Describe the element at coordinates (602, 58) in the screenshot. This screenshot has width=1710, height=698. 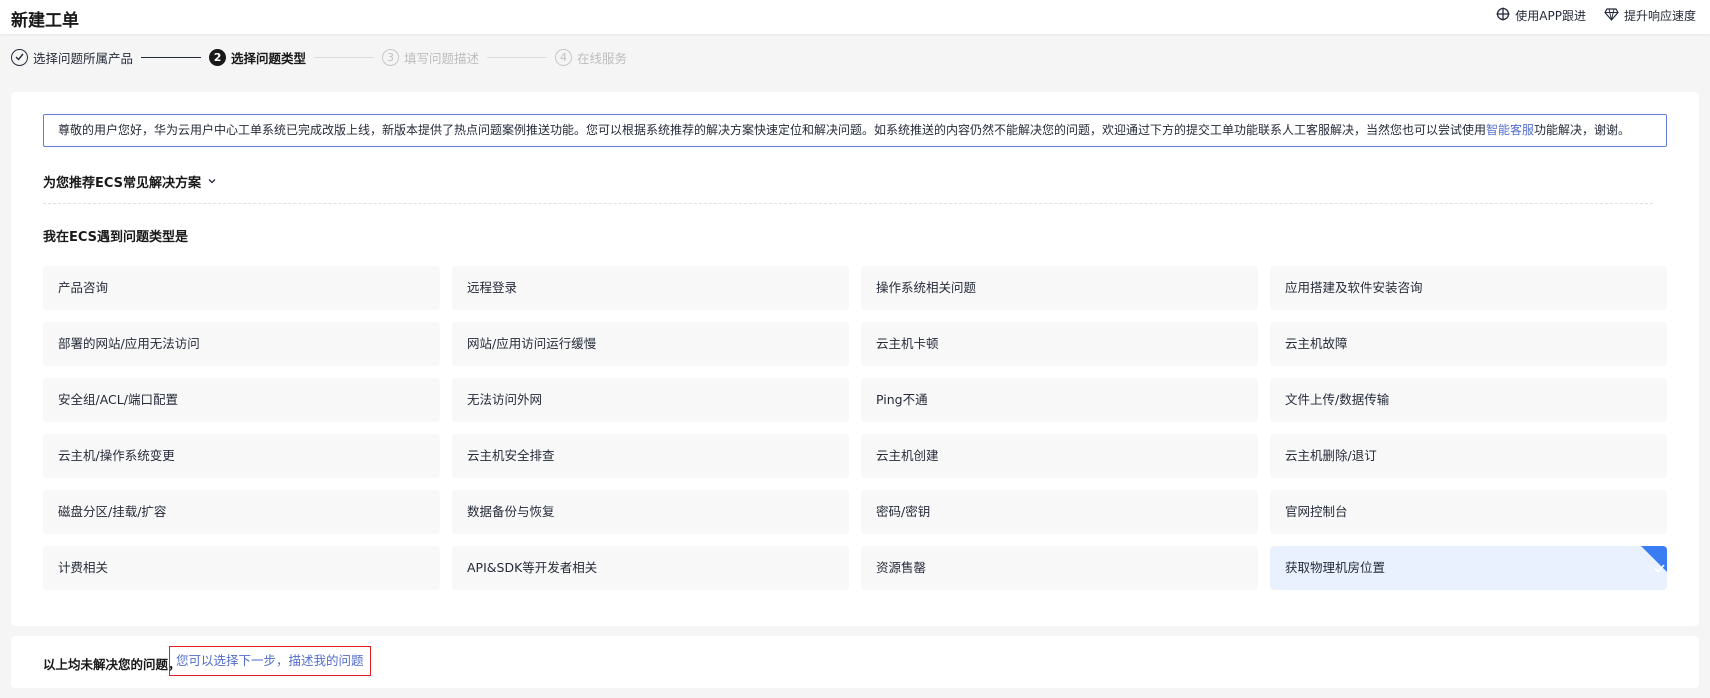
I see `step-4-label: 在线服务` at that location.